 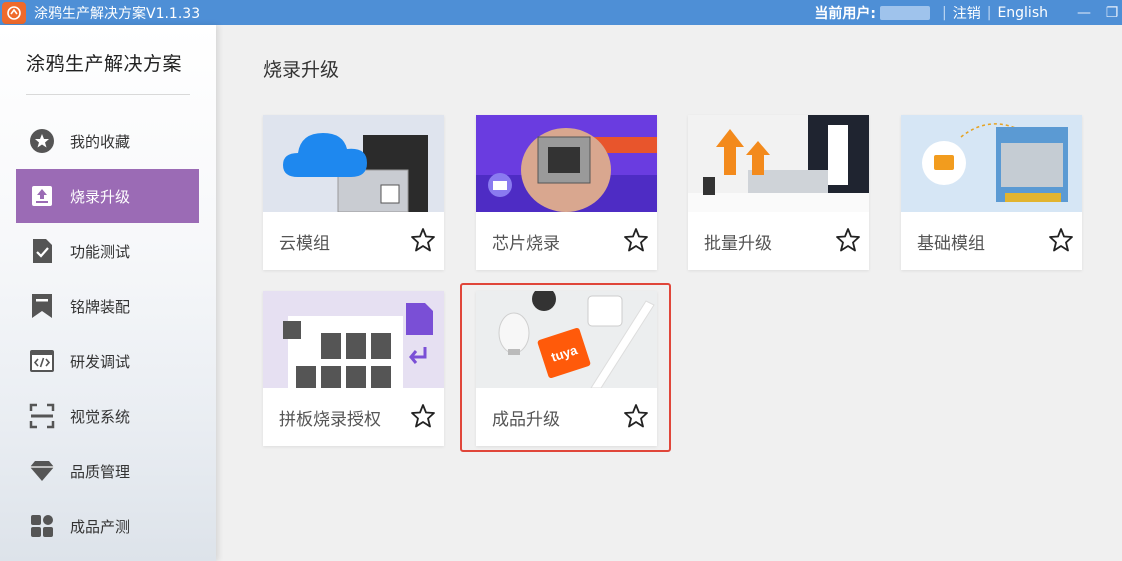 I want to click on restore-button: ❐, so click(x=1112, y=13).